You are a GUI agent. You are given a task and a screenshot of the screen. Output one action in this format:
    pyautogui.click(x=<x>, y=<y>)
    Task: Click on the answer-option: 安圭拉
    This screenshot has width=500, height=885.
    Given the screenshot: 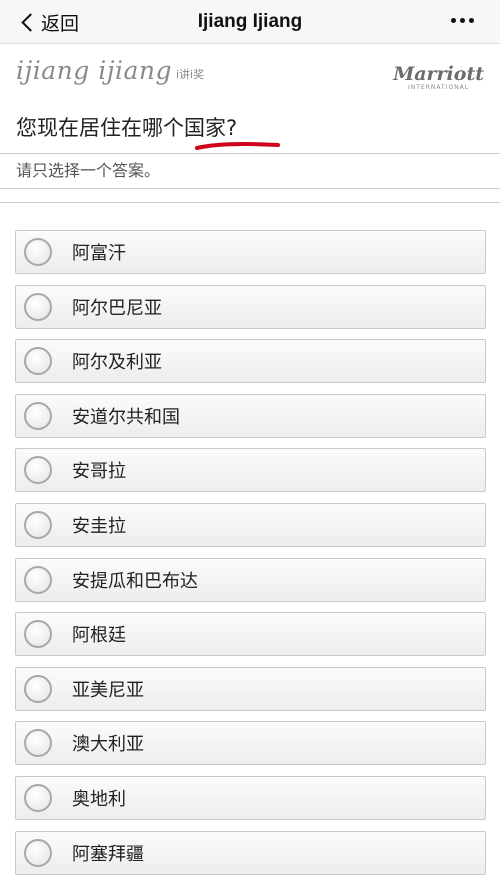 What is the action you would take?
    pyautogui.click(x=250, y=524)
    